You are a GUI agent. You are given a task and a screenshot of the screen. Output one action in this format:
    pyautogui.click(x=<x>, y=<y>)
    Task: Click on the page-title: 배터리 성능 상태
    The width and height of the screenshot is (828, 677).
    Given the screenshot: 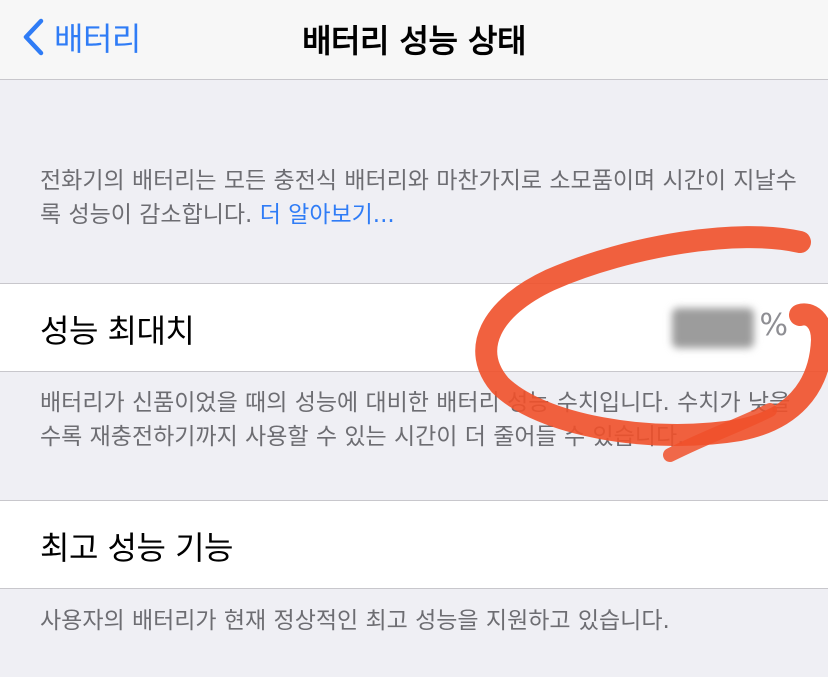 What is the action you would take?
    pyautogui.click(x=414, y=41)
    